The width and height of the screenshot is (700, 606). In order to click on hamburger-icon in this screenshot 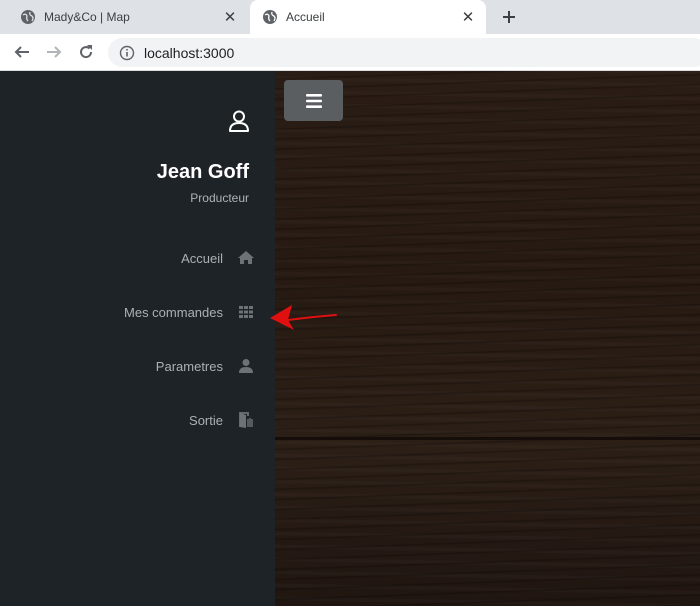, I will do `click(313, 100)`.